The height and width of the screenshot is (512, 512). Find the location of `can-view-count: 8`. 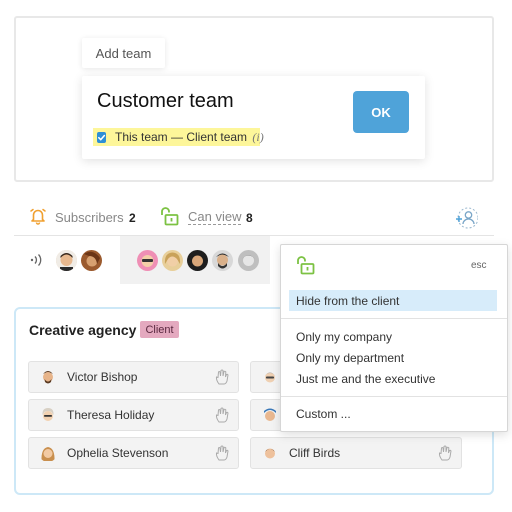

can-view-count: 8 is located at coordinates (249, 218).